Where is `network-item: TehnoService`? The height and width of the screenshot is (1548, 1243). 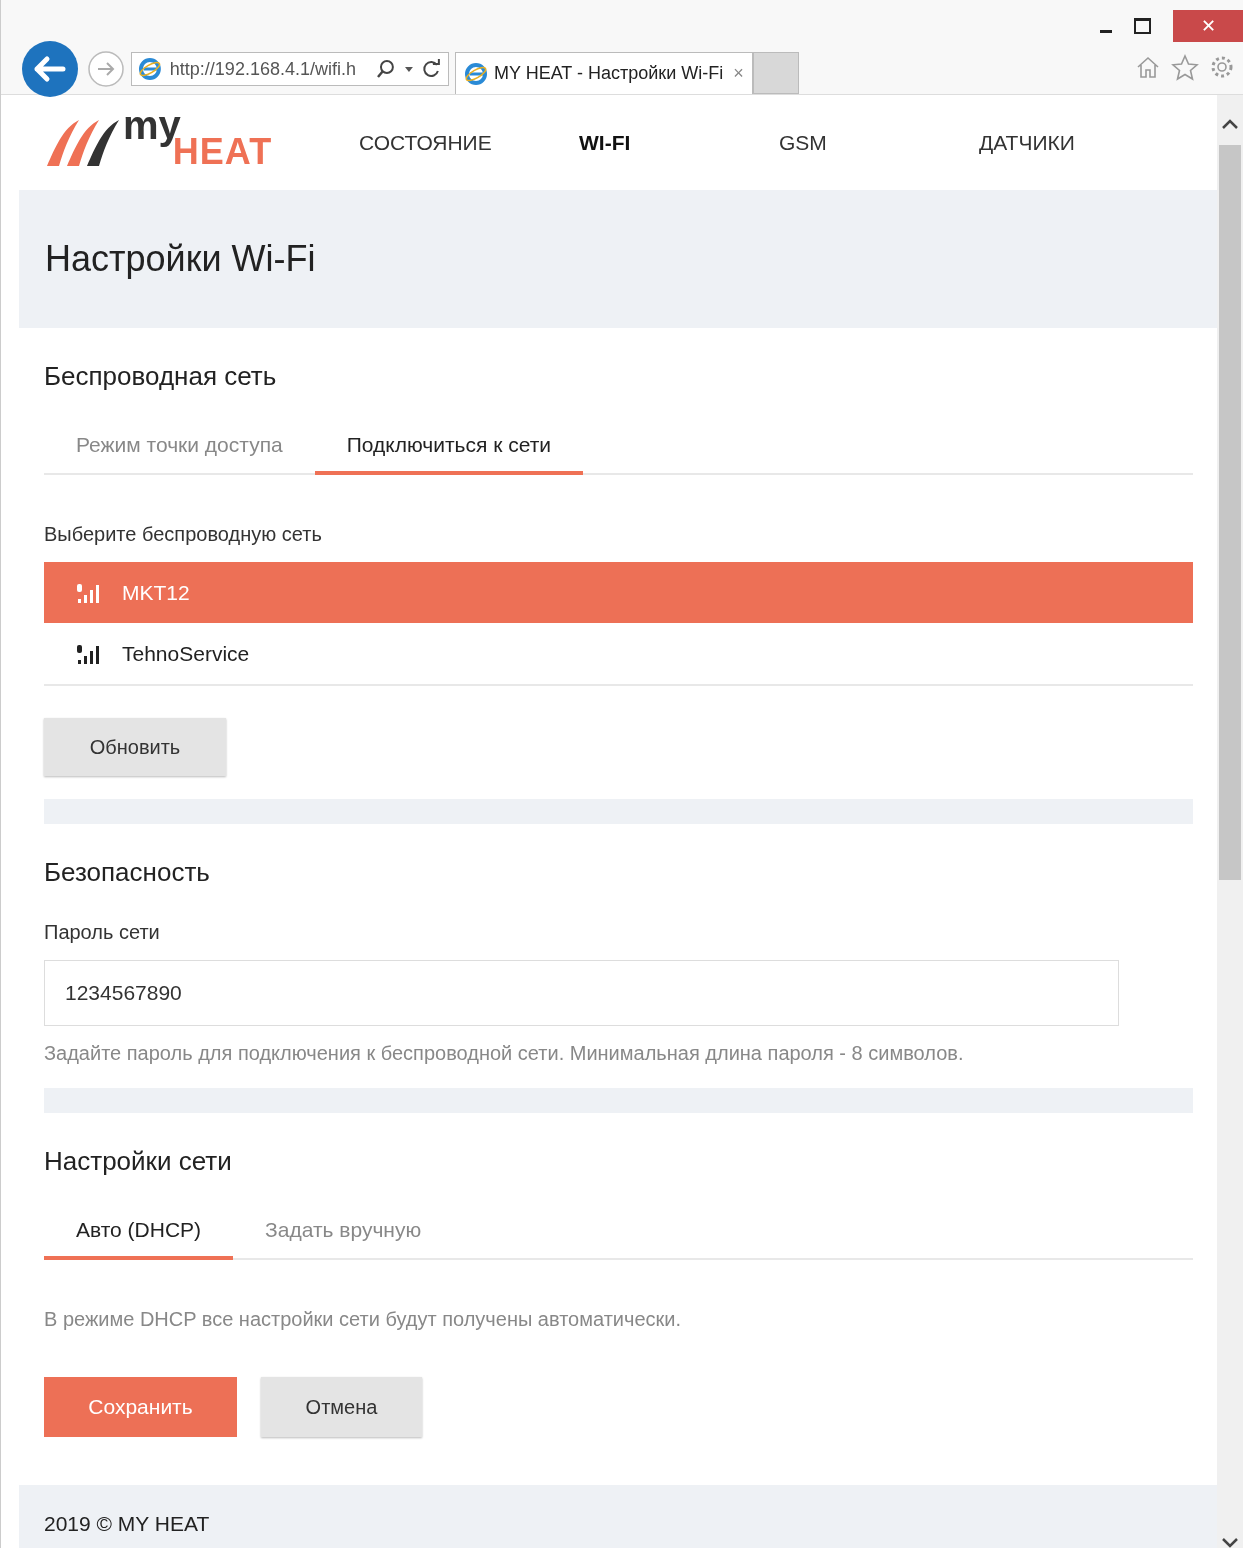
network-item: TehnoService is located at coordinates (618, 653).